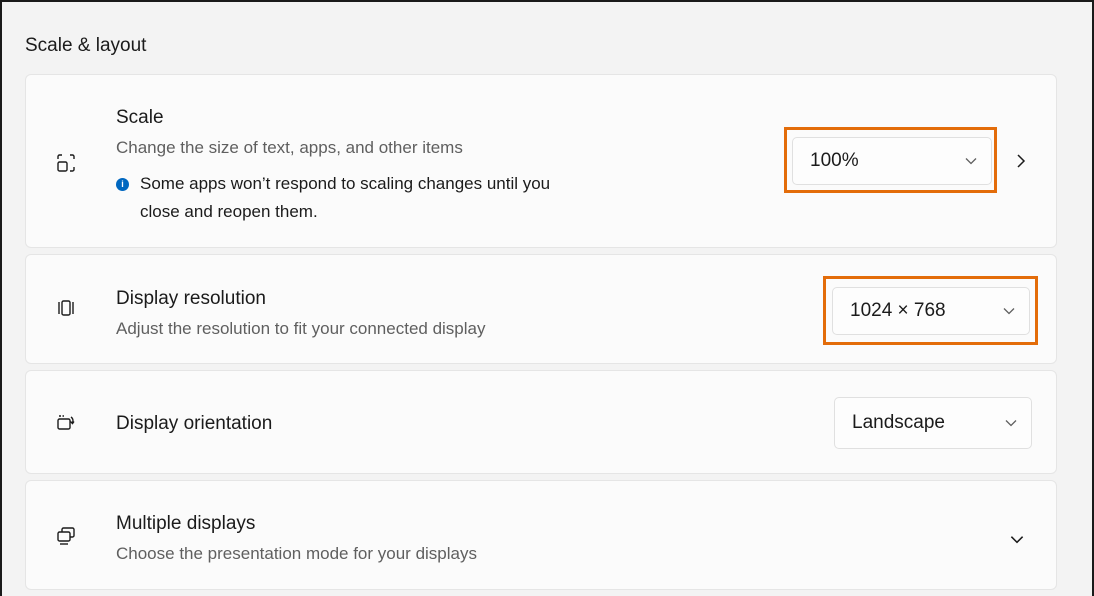 The height and width of the screenshot is (596, 1094). Describe the element at coordinates (140, 117) in the screenshot. I see `scale-title: Scale` at that location.